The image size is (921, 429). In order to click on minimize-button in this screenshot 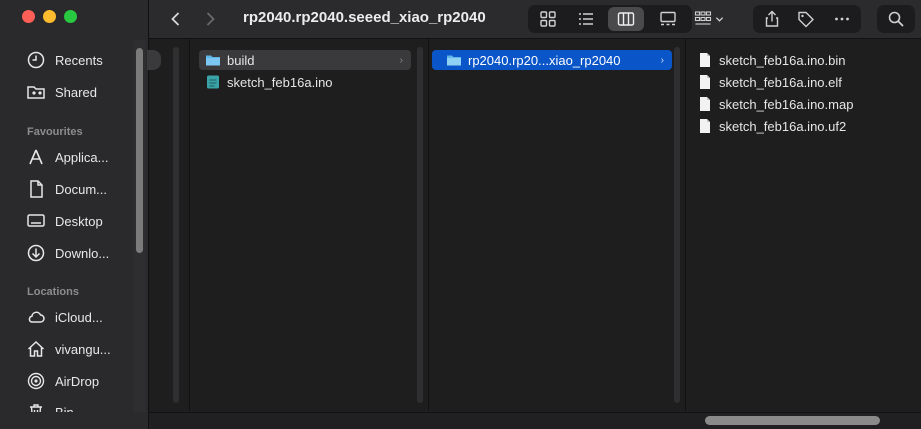, I will do `click(49, 16)`.